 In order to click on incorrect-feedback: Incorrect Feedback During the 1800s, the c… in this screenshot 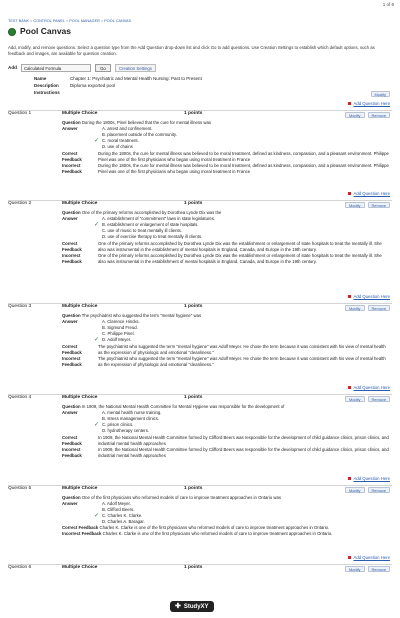, I will do `click(225, 169)`.